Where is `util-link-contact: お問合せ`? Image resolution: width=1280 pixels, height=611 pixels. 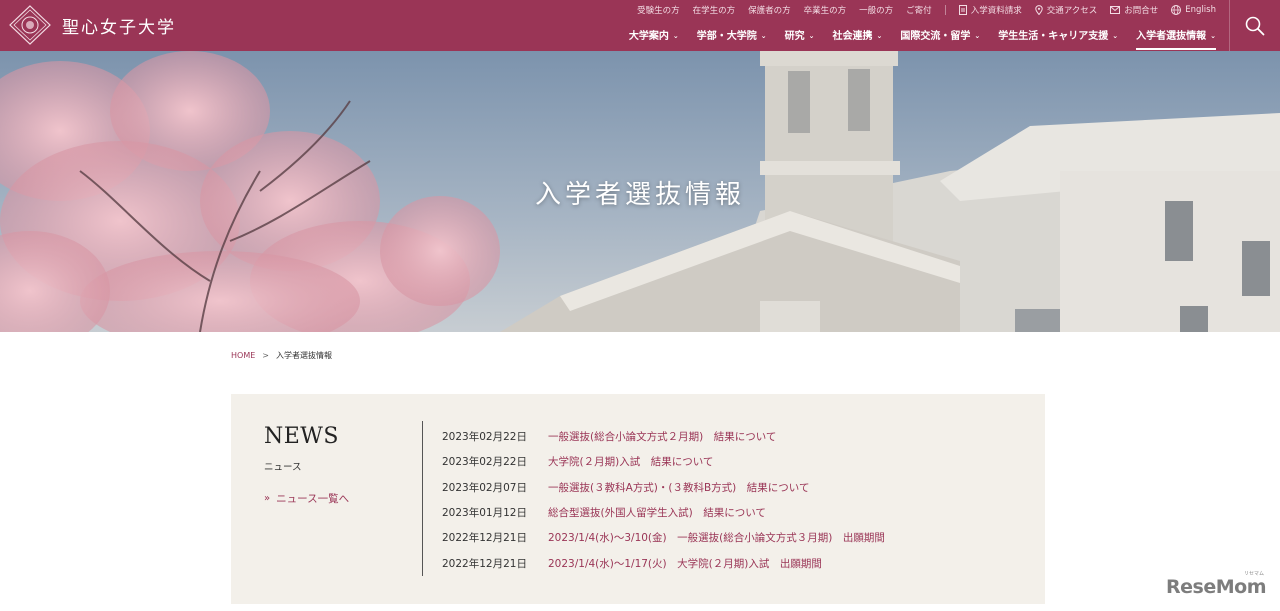
util-link-contact: お問合せ is located at coordinates (1134, 10).